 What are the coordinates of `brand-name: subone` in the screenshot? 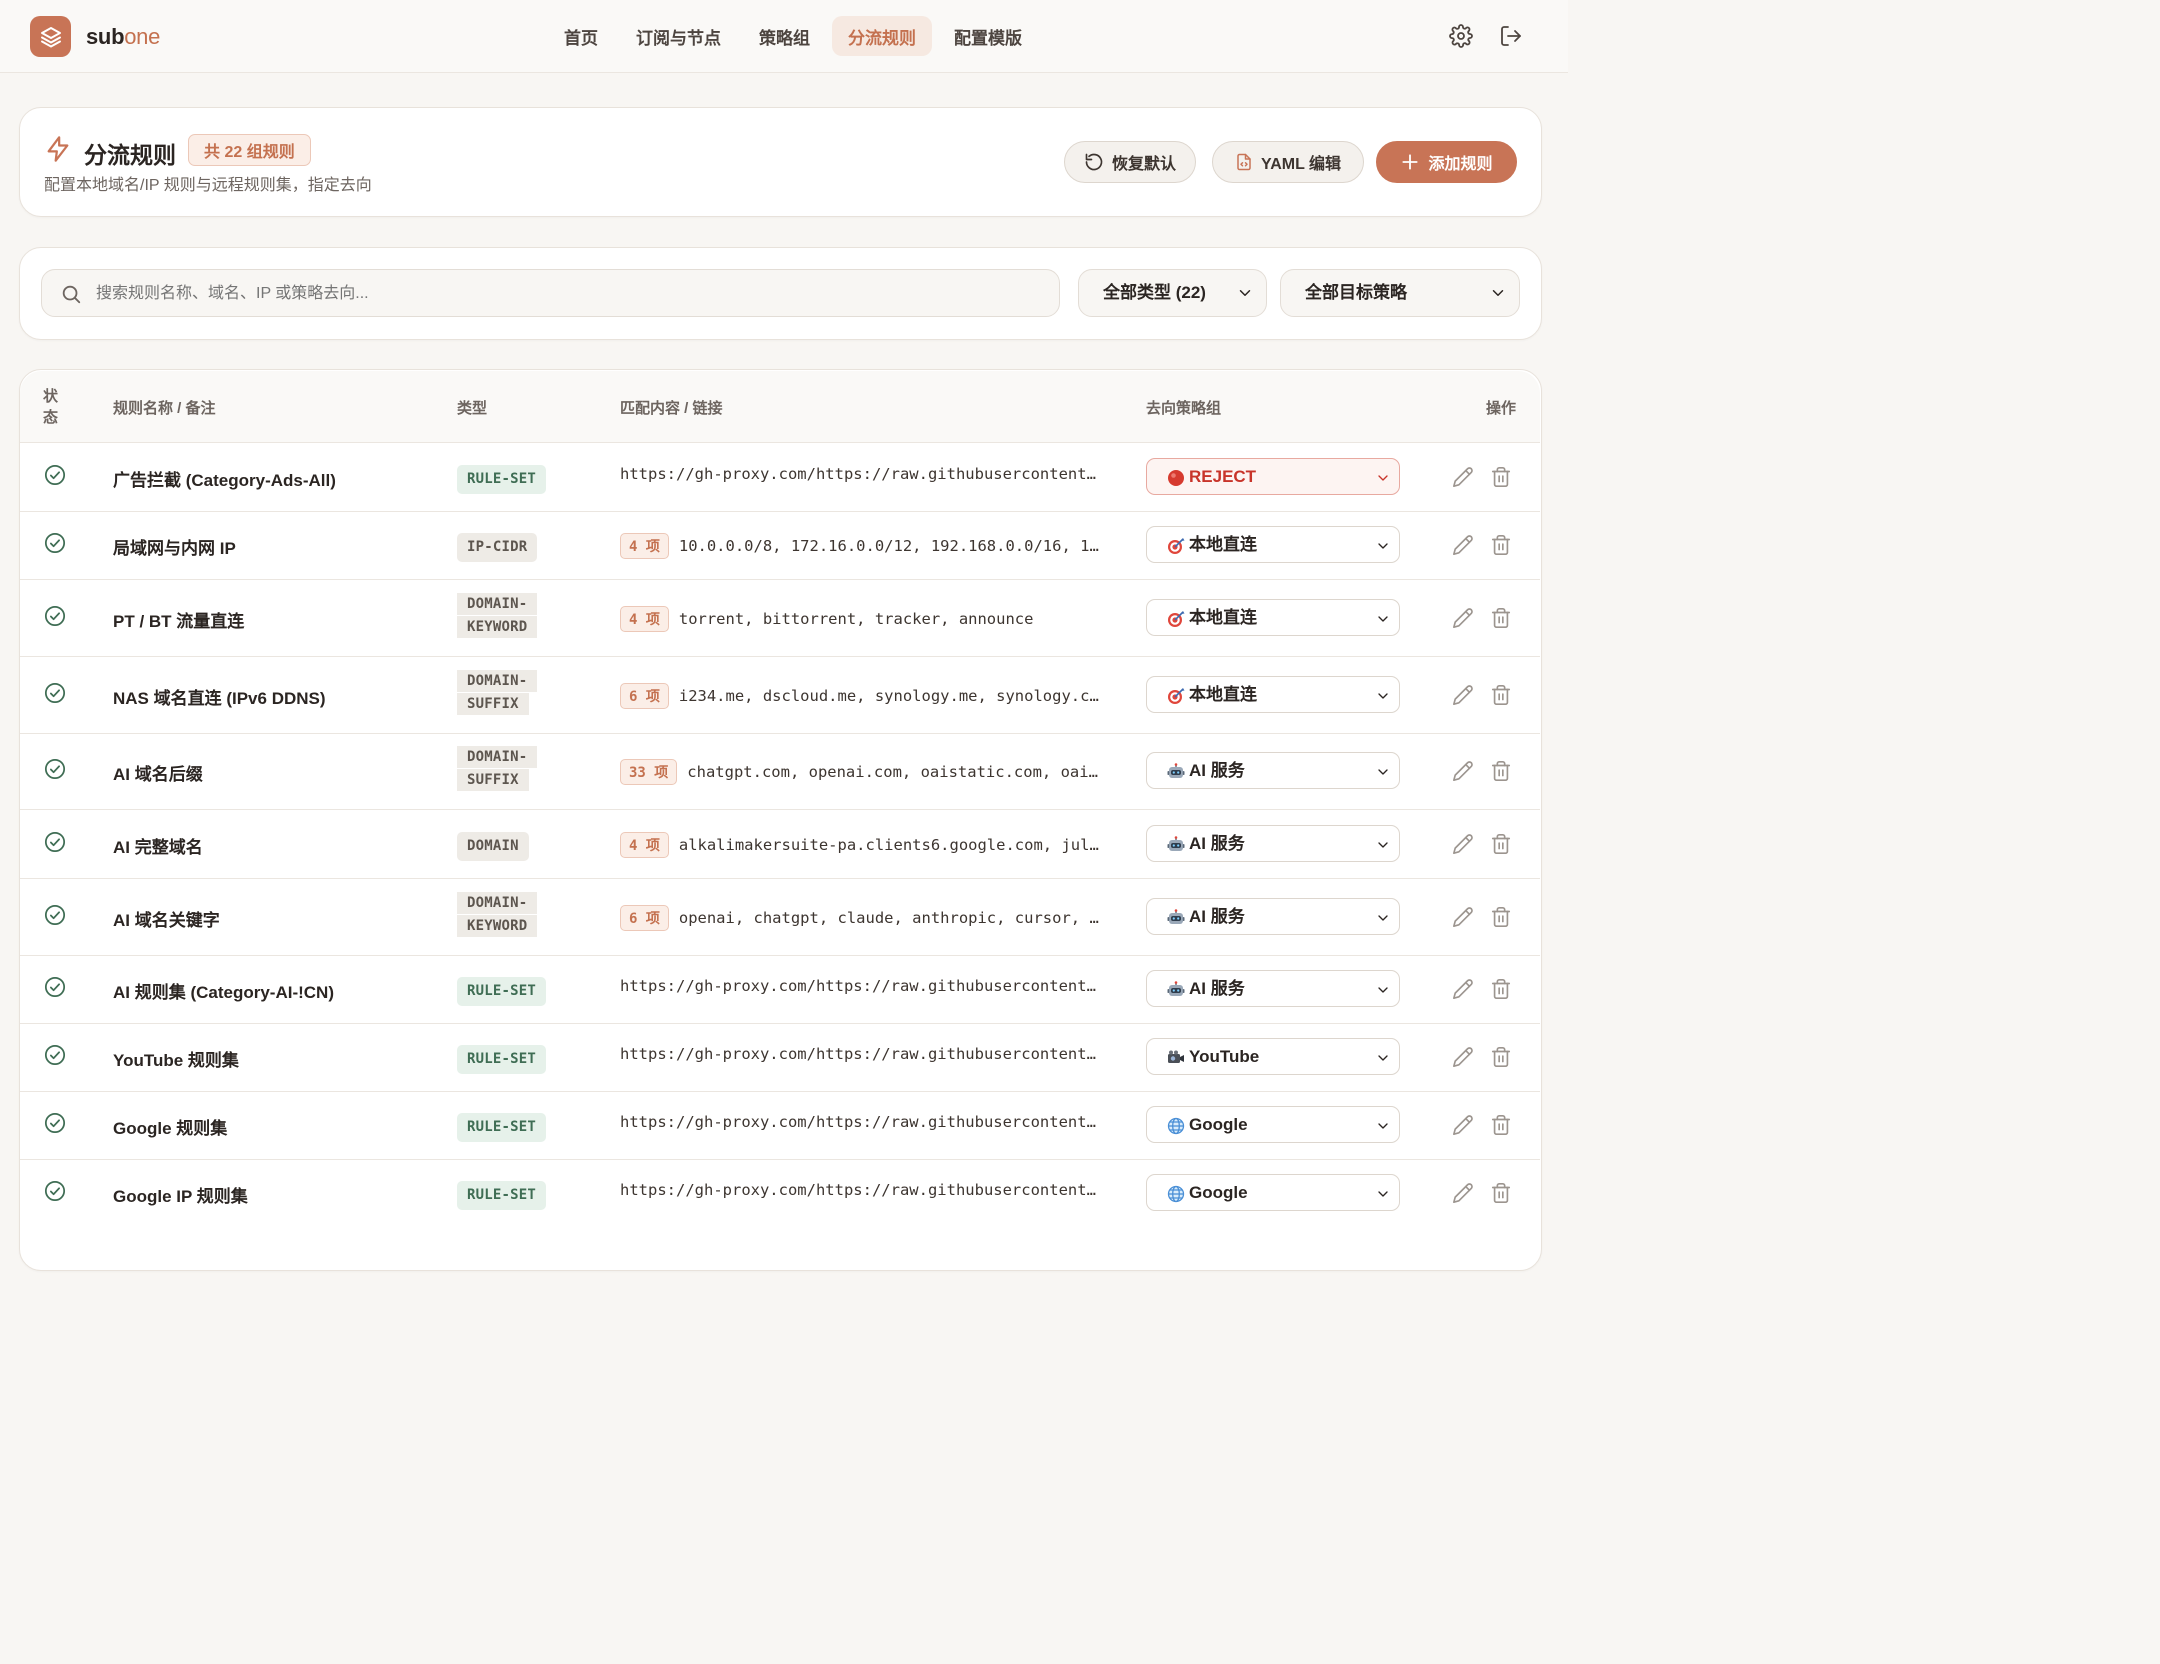 It's located at (123, 37).